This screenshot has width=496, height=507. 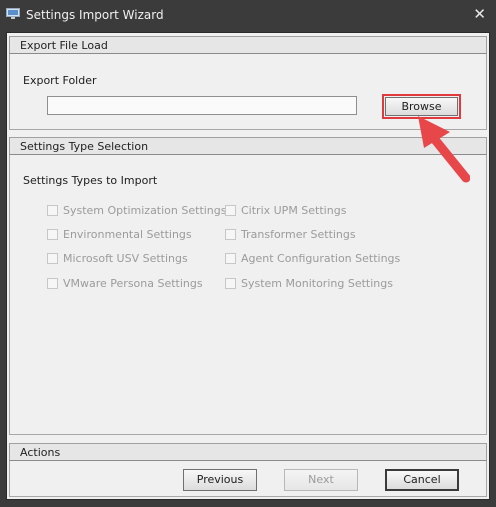 I want to click on checkbox-label: System Optimization Settings, so click(x=145, y=210).